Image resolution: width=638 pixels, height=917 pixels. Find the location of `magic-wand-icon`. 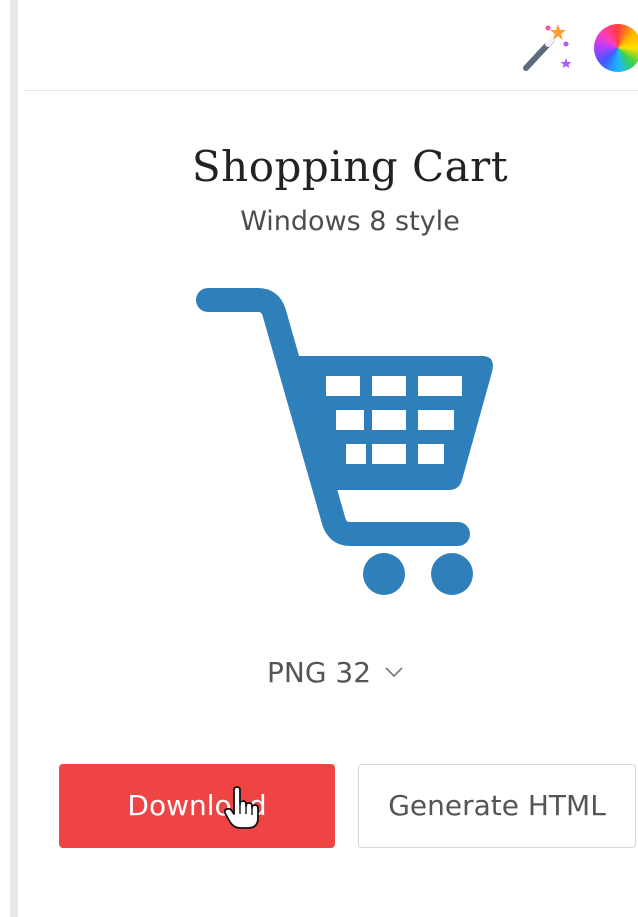

magic-wand-icon is located at coordinates (547, 47).